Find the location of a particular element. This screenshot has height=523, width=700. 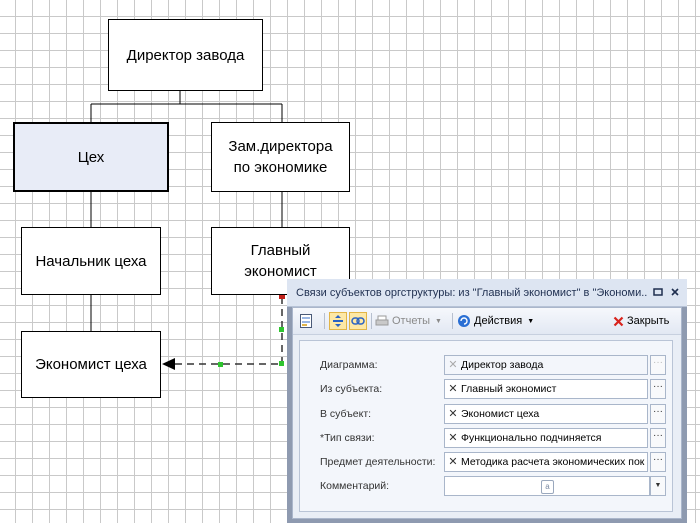

node-workshop: Цех is located at coordinates (91, 157).